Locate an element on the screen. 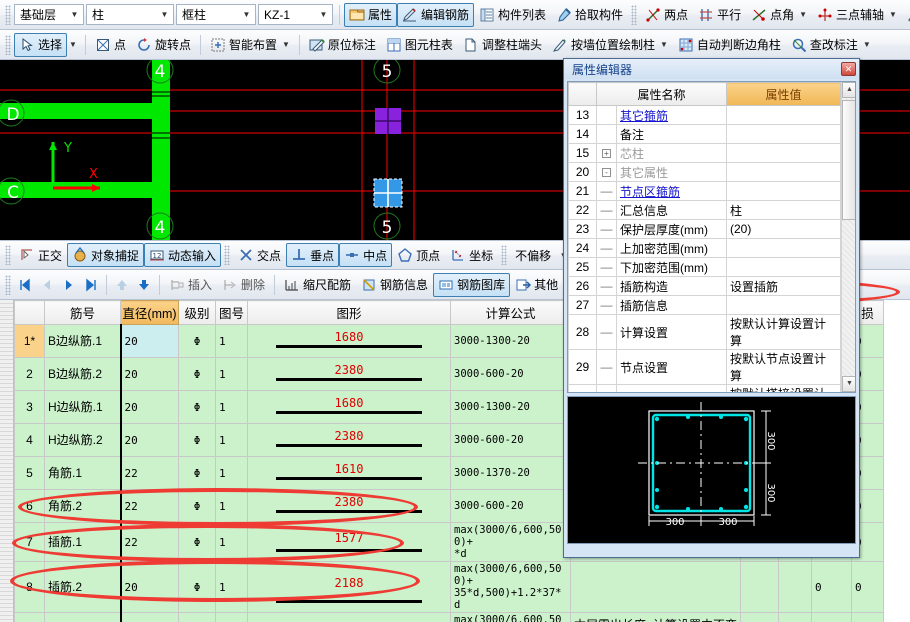 The width and height of the screenshot is (910, 622). row-header-cell: 9 is located at coordinates (29, 617).